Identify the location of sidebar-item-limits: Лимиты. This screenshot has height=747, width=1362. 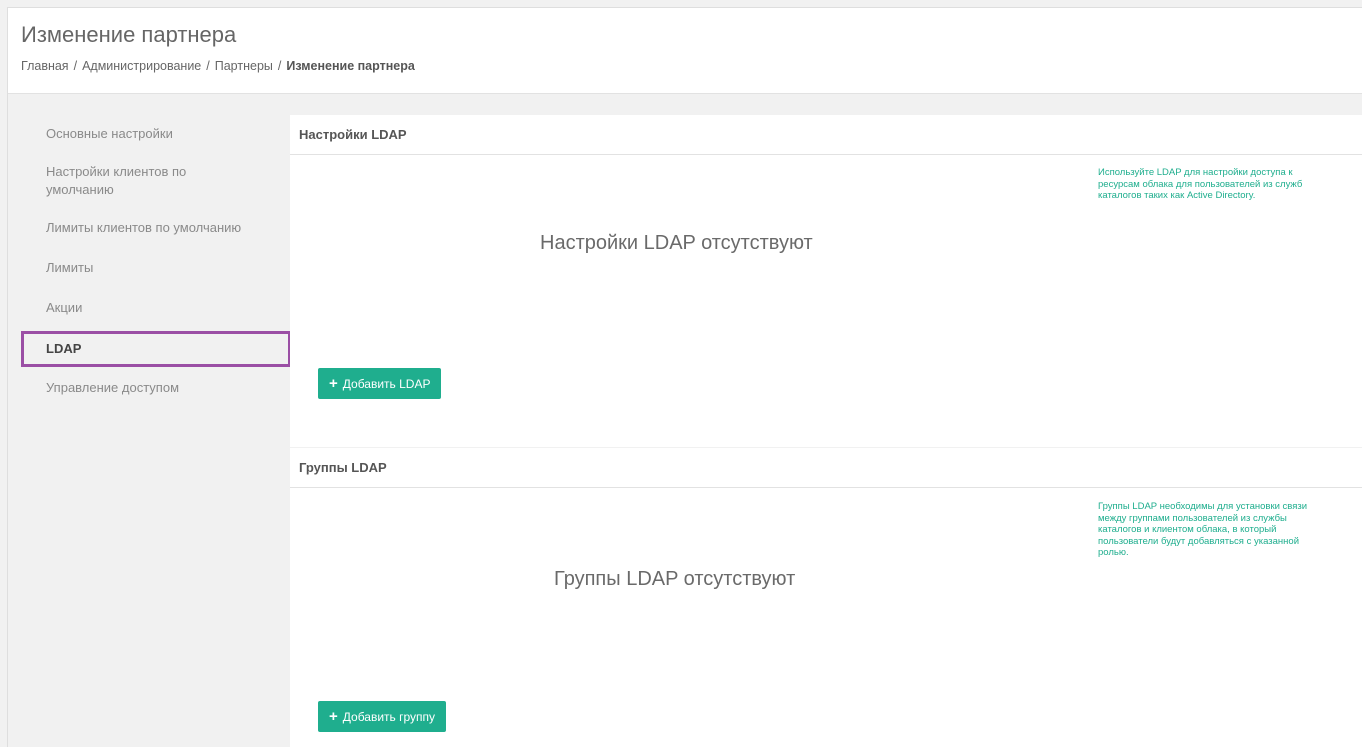
(156, 268).